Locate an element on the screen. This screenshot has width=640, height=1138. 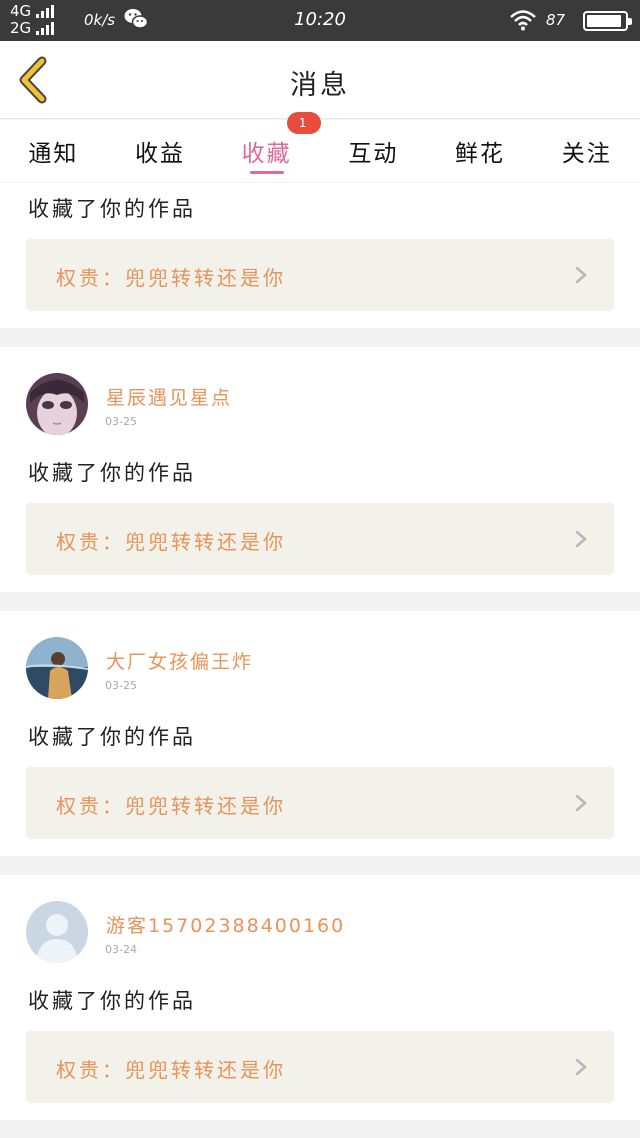
tab-earnings: 收益 is located at coordinates (160, 151).